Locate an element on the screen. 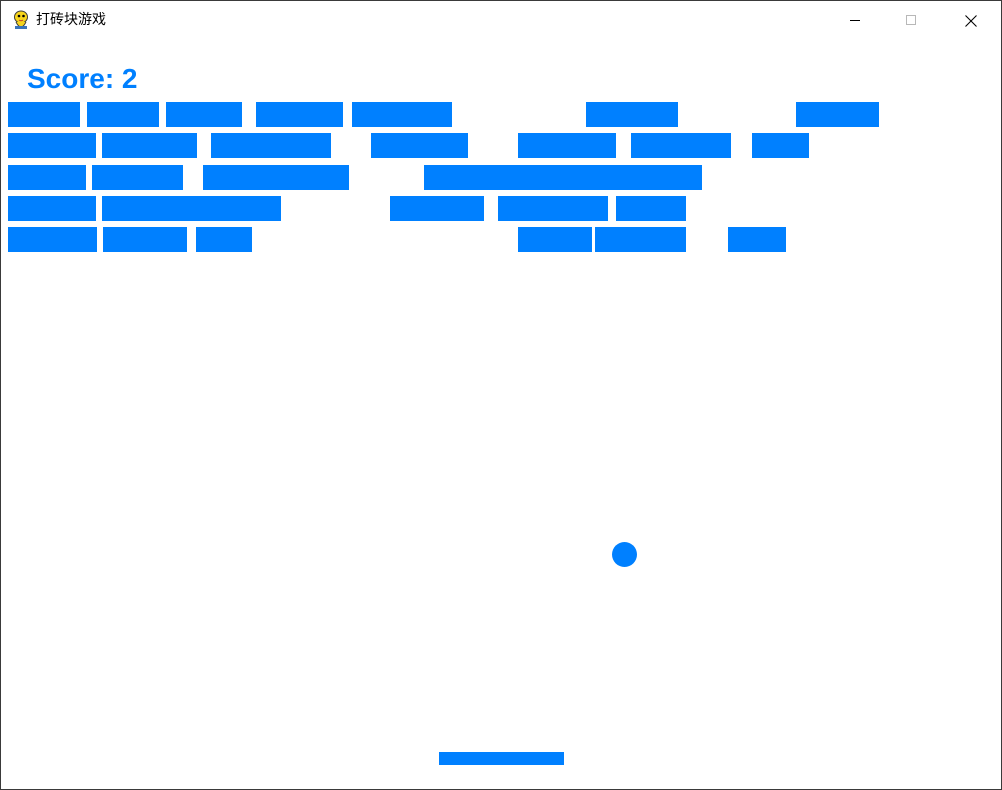 This screenshot has height=790, width=1002. paddle is located at coordinates (501, 758).